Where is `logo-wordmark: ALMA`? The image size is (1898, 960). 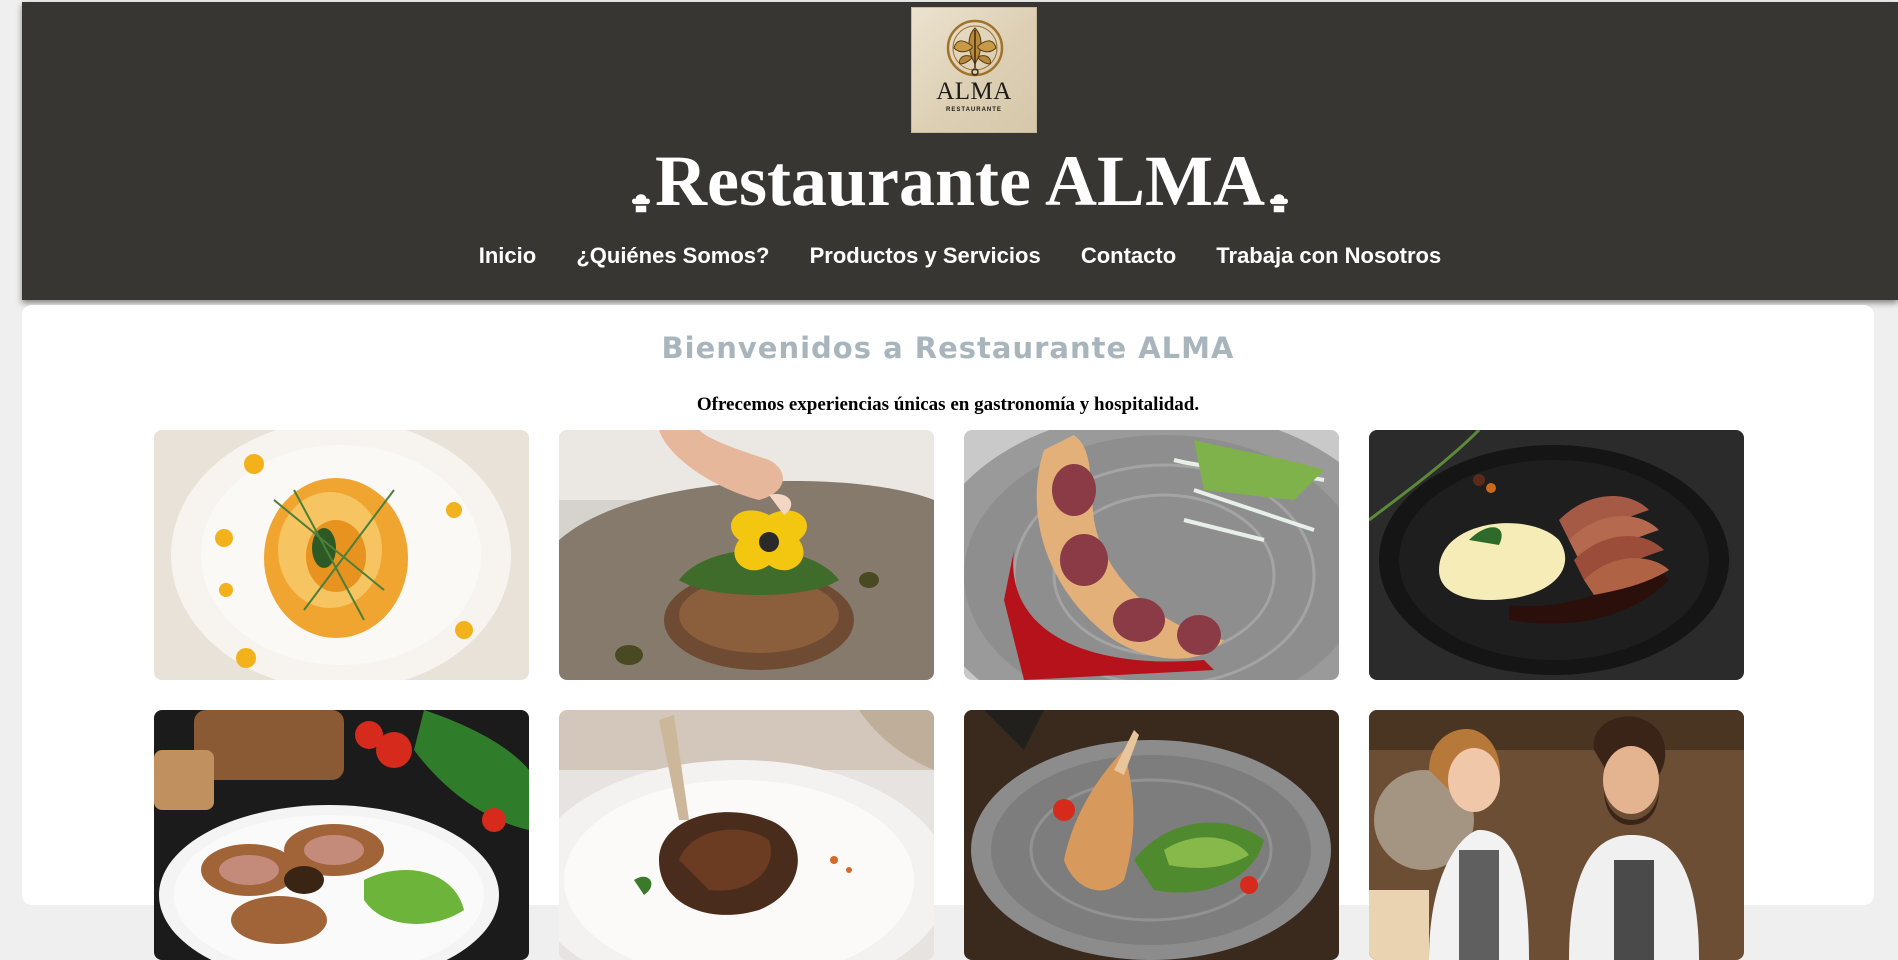 logo-wordmark: ALMA is located at coordinates (974, 91).